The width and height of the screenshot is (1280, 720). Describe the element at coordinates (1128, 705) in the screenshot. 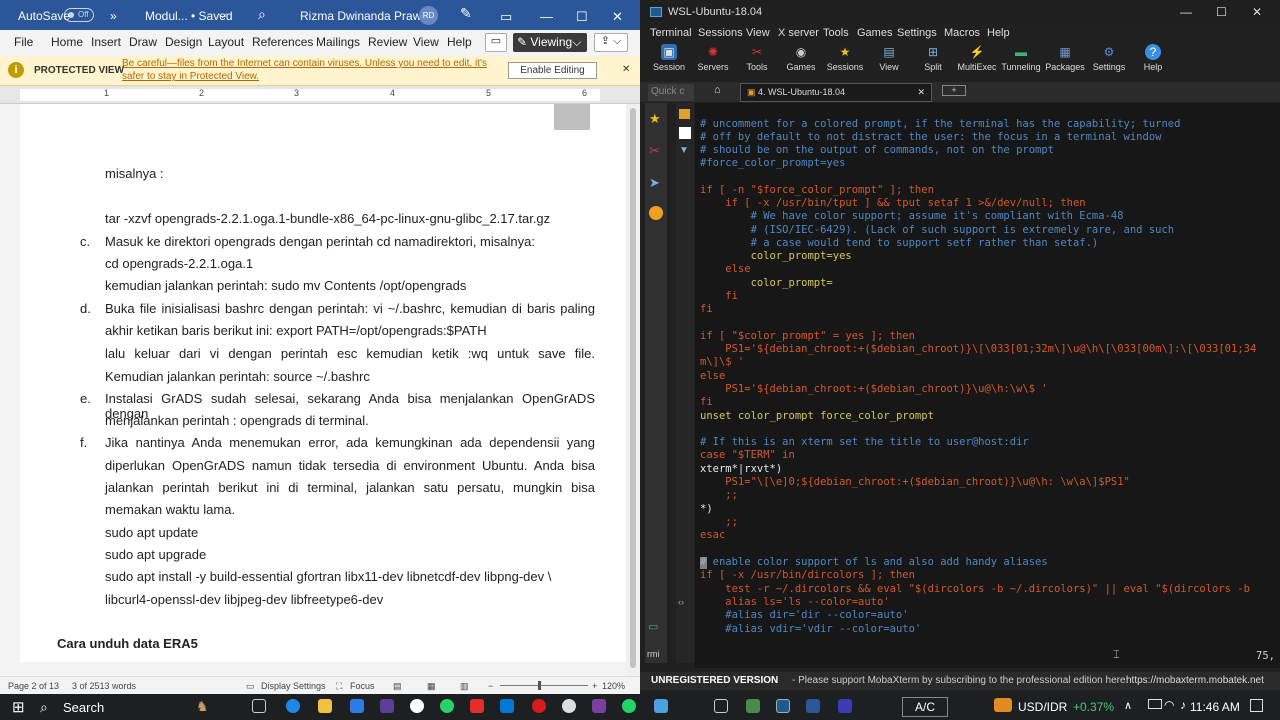

I see `chevron-up-icon: ∧` at that location.